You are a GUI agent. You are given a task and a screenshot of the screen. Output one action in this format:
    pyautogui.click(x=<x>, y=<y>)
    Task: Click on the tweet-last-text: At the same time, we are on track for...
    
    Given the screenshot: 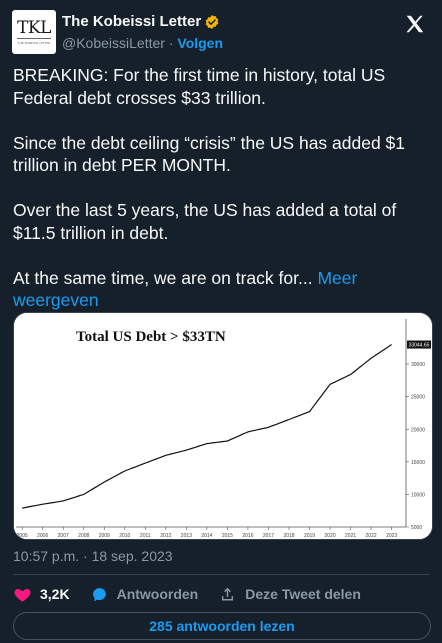 What is the action you would take?
    pyautogui.click(x=165, y=277)
    